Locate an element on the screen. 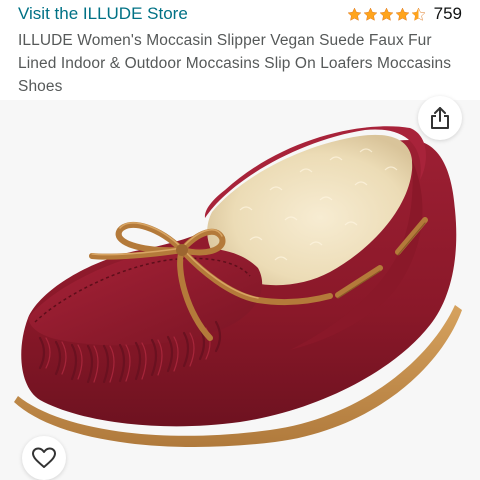 The image size is (480, 480). star-half-icon is located at coordinates (418, 14).